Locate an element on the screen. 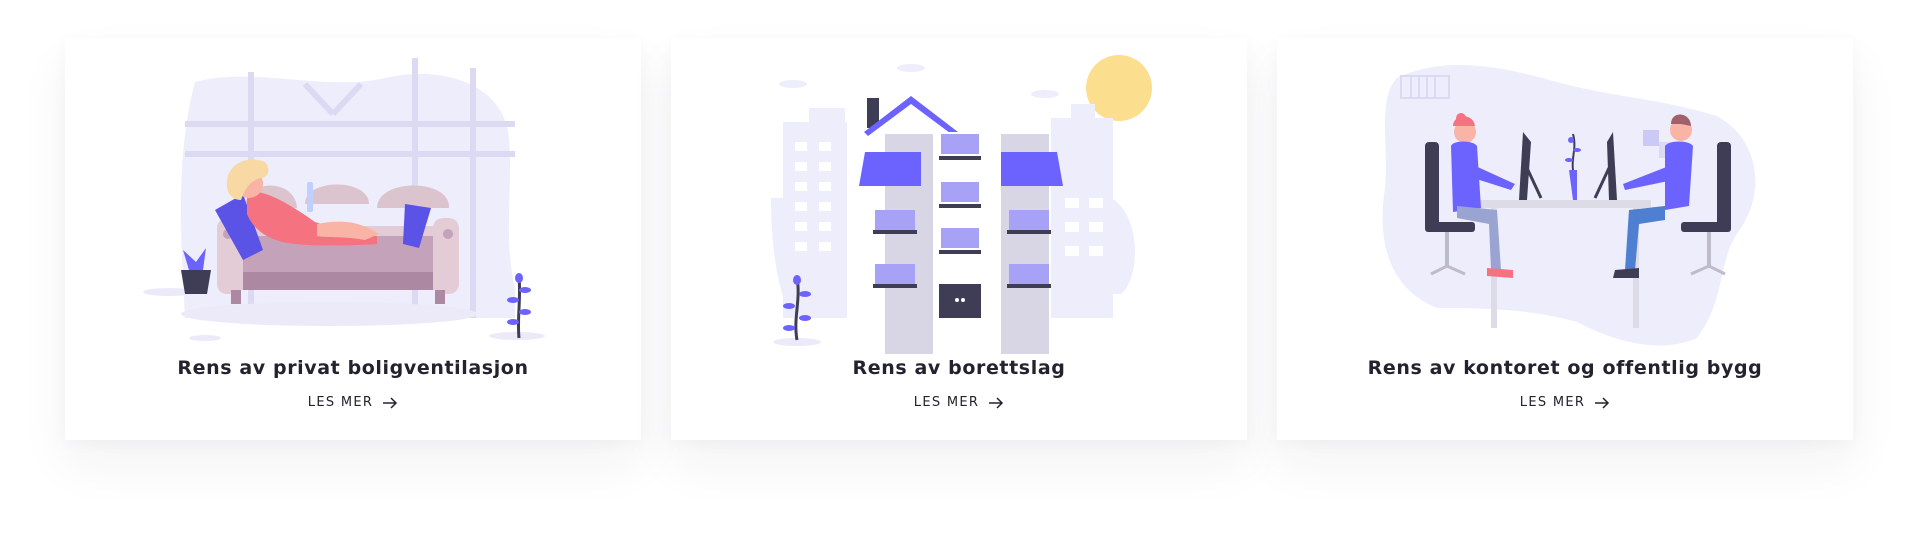 Image resolution: width=1918 pixels, height=534 pixels. card-title: Rens av privat boligventilasjon is located at coordinates (353, 368).